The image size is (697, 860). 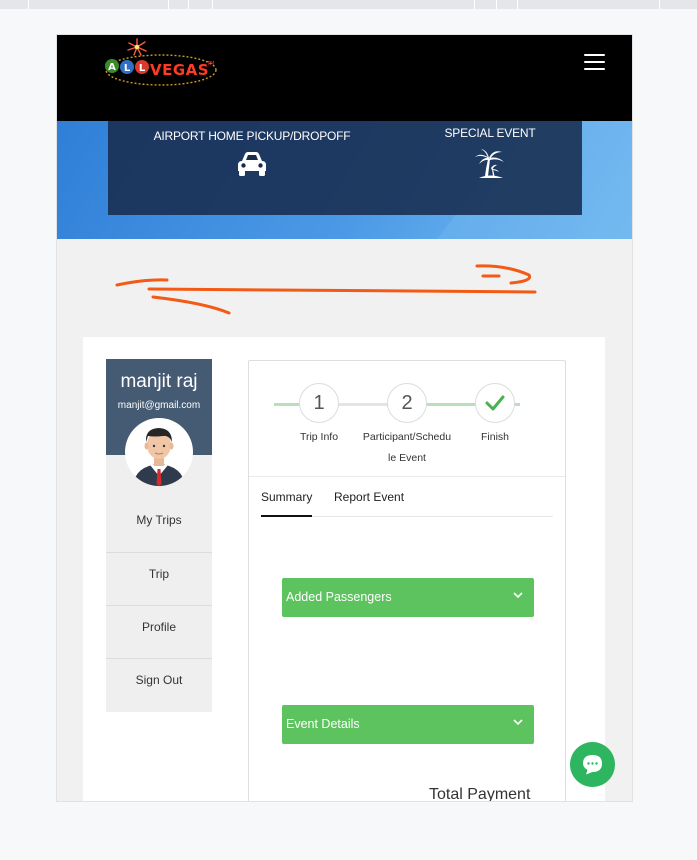 What do you see at coordinates (319, 437) in the screenshot?
I see `step-1-label: Trip Info` at bounding box center [319, 437].